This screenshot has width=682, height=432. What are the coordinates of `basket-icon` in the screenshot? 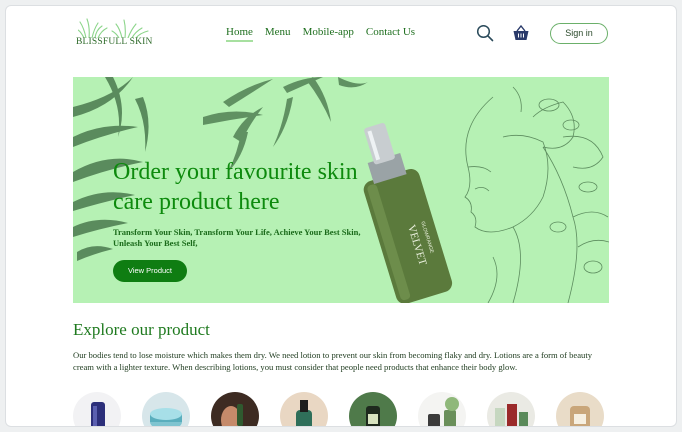 It's located at (521, 33).